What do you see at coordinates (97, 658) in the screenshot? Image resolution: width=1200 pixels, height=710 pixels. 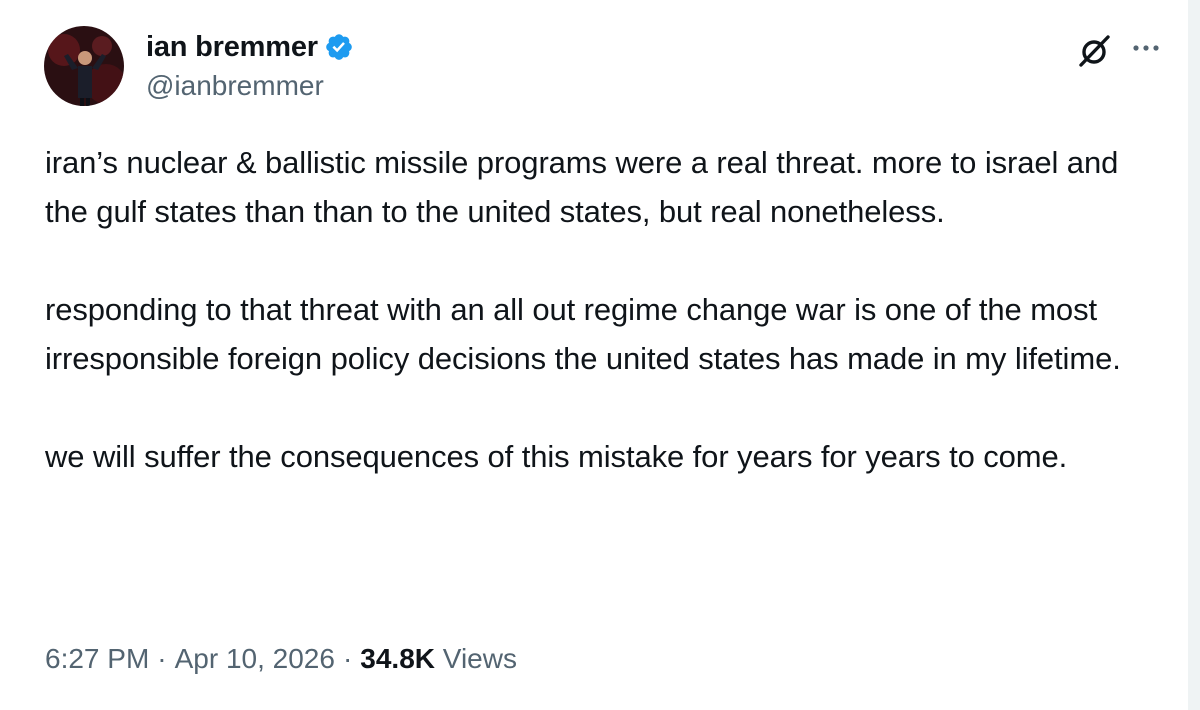 I see `tweet-time: 6:27 PM` at bounding box center [97, 658].